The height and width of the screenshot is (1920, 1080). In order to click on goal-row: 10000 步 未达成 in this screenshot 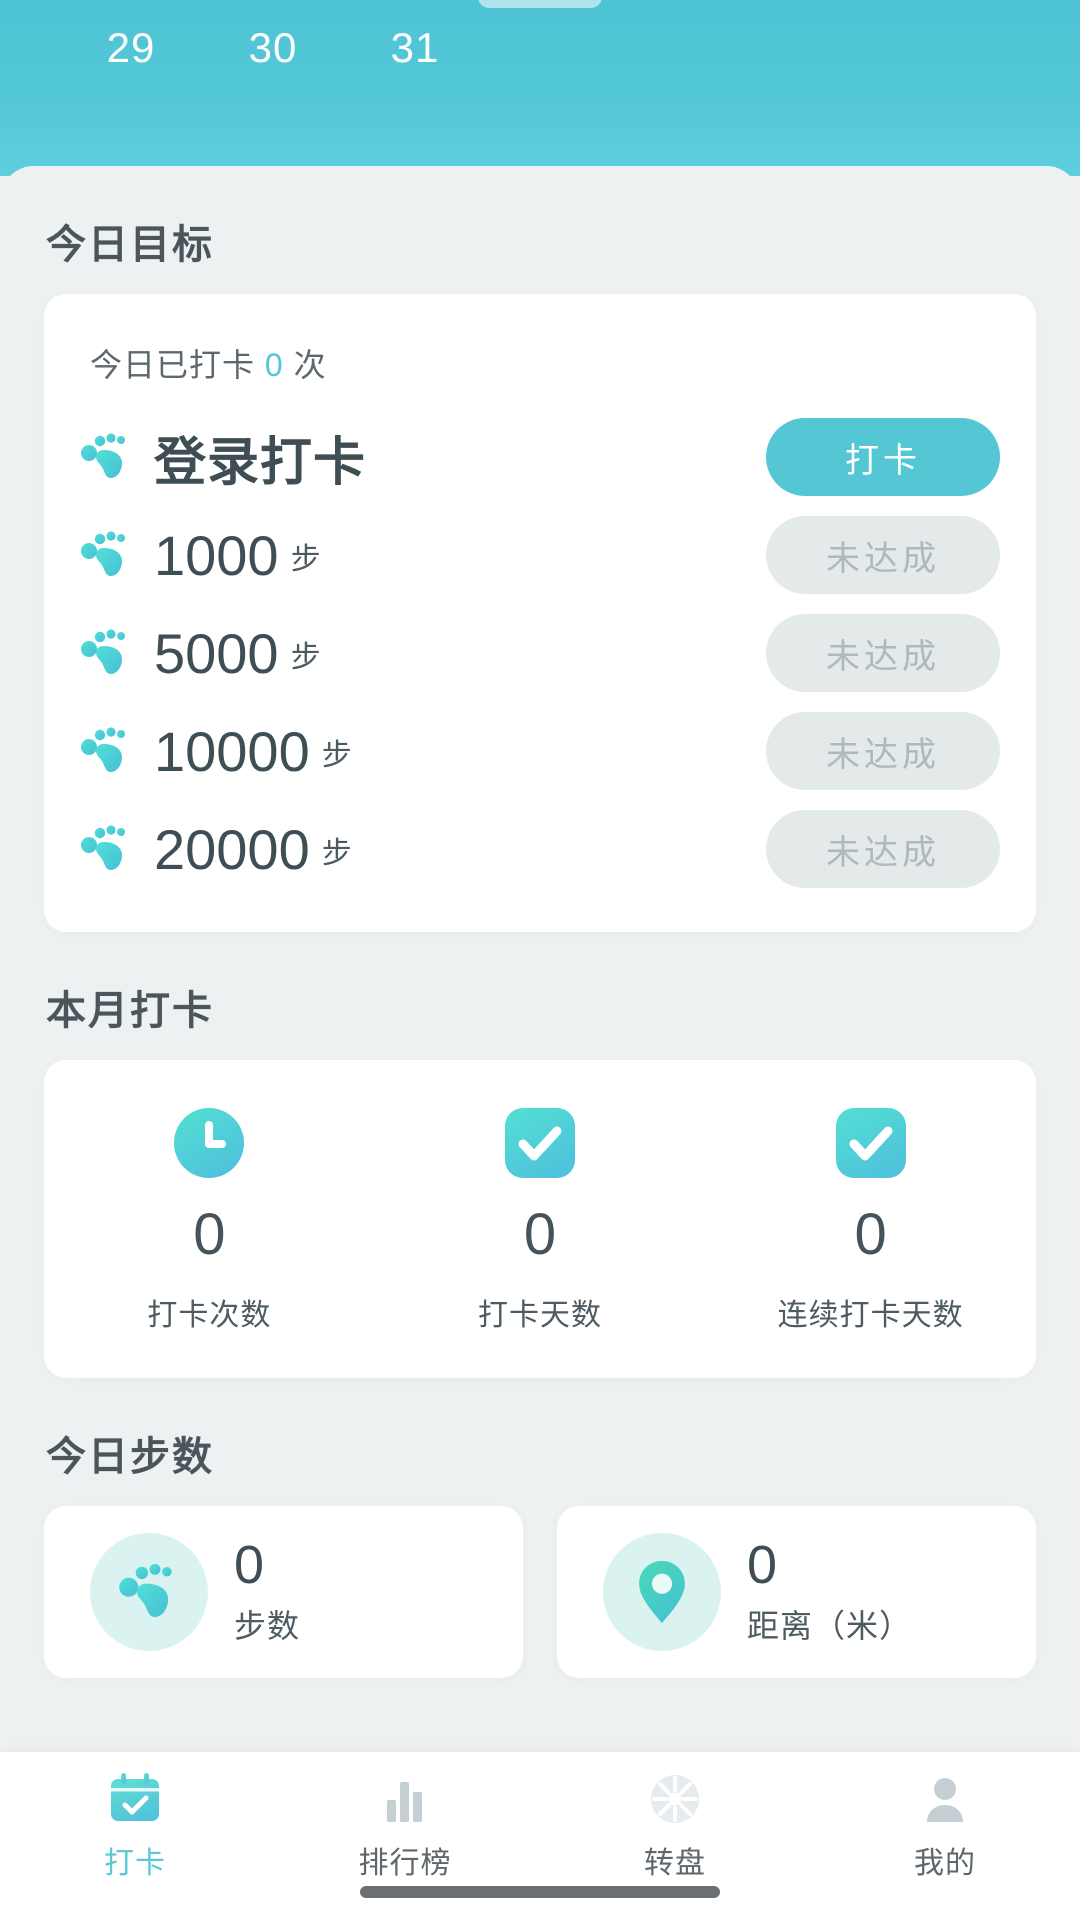, I will do `click(540, 751)`.